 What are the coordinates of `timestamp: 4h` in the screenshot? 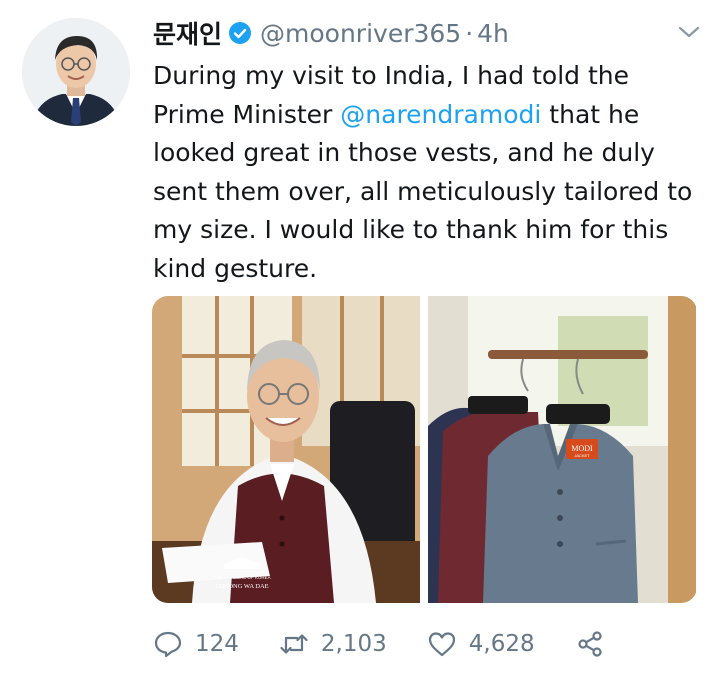 It's located at (493, 33).